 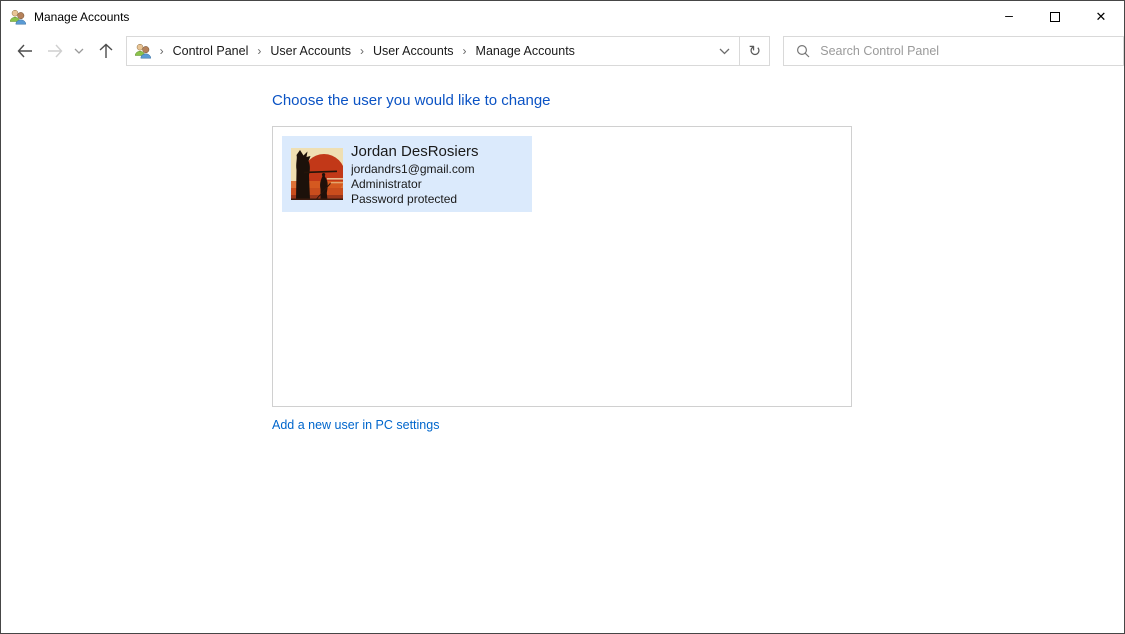 I want to click on search-input, so click(x=971, y=51).